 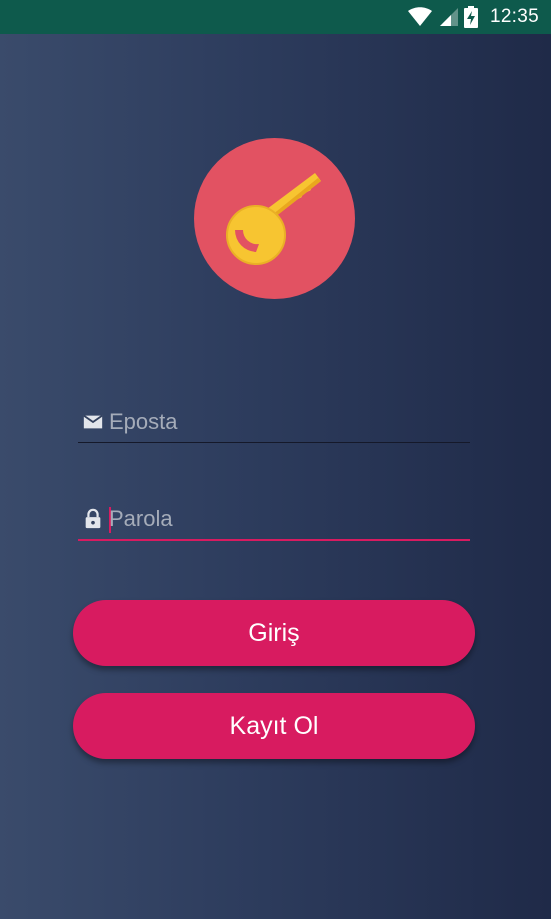 I want to click on key-icon, so click(x=273, y=219).